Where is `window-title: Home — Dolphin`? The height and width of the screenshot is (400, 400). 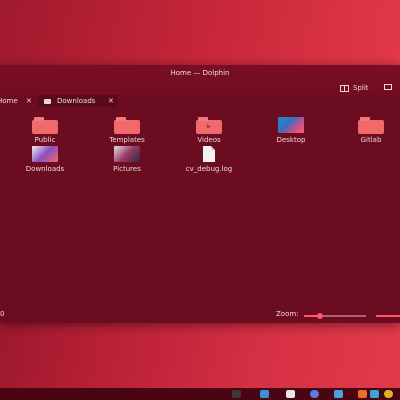
window-title: Home — Dolphin is located at coordinates (200, 73).